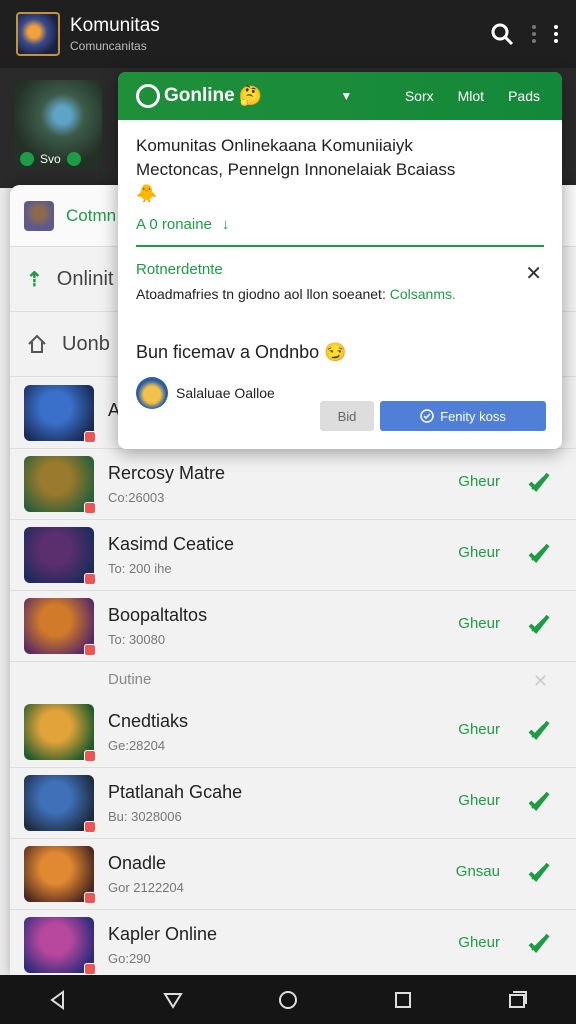 The image size is (576, 1024). Describe the element at coordinates (171, 544) in the screenshot. I see `item-name: Kasimd Ceatice` at that location.